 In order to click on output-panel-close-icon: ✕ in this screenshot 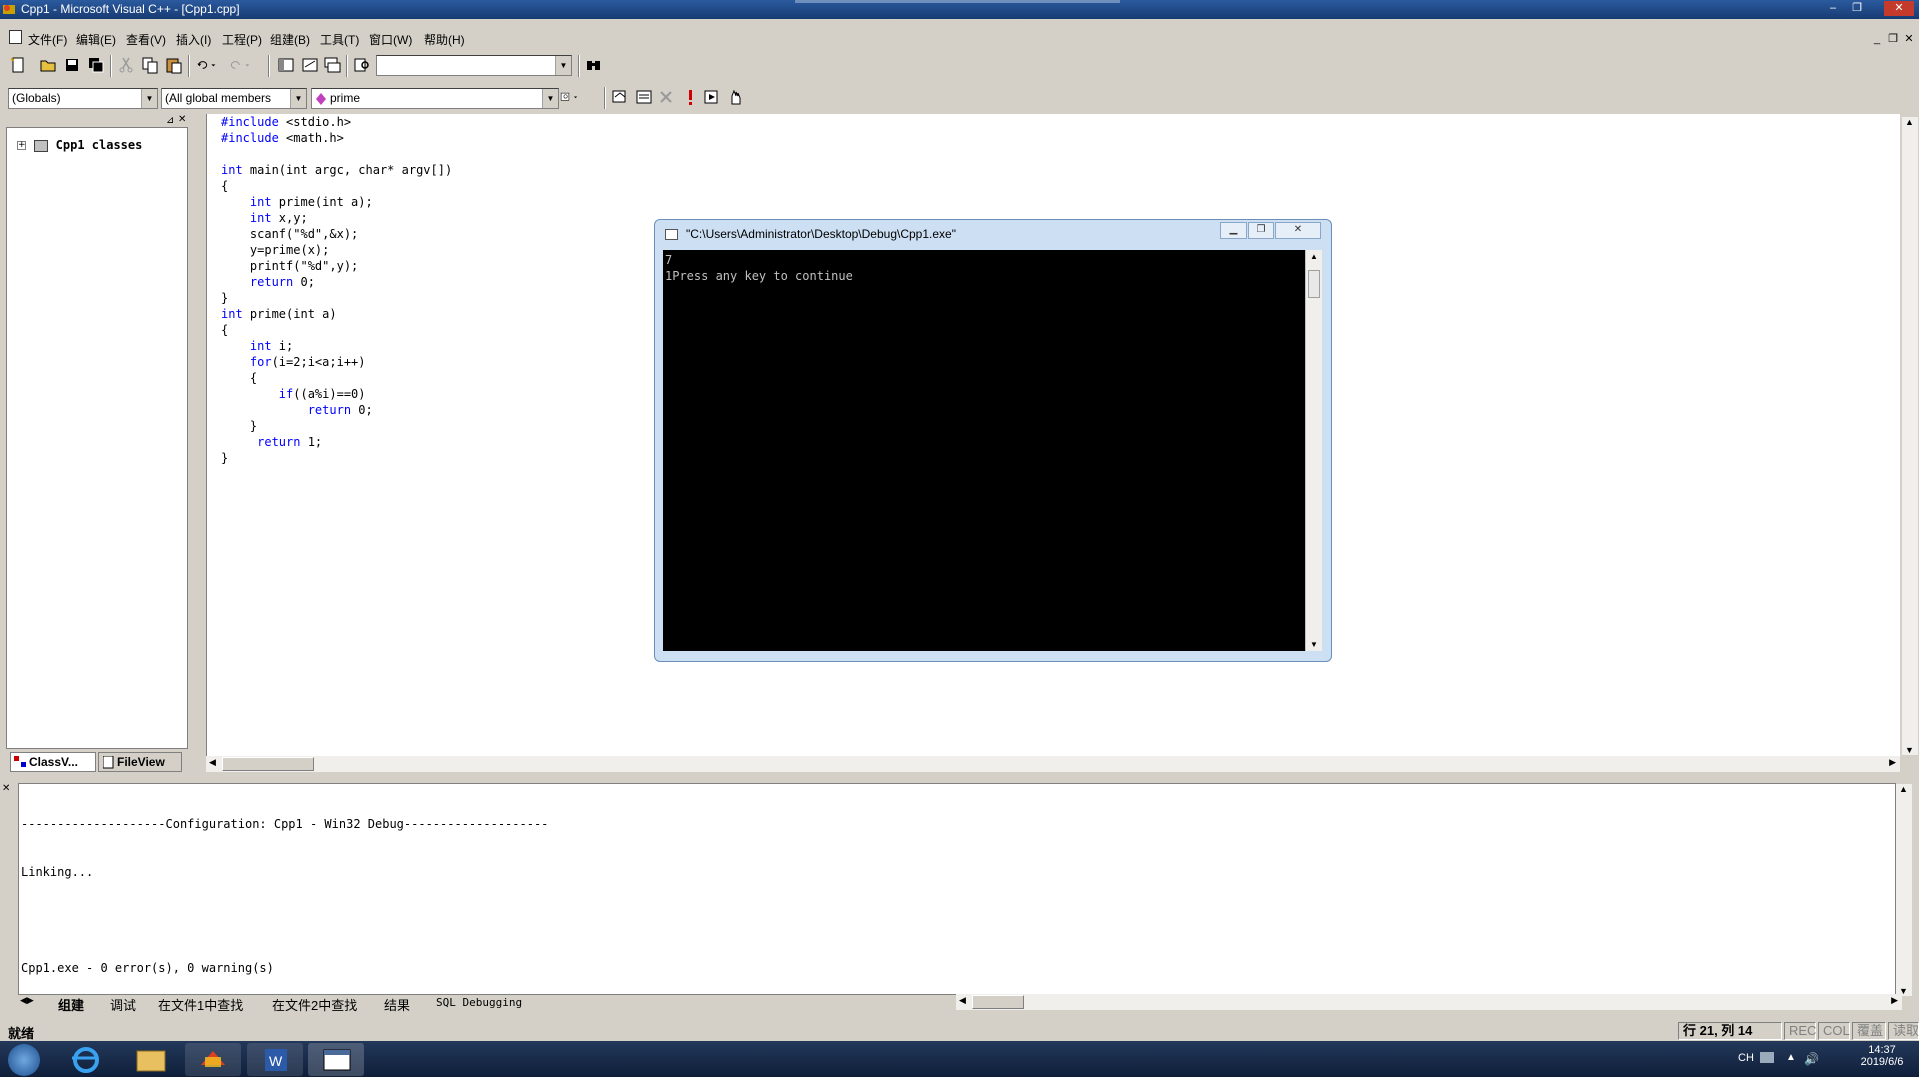, I will do `click(6, 788)`.